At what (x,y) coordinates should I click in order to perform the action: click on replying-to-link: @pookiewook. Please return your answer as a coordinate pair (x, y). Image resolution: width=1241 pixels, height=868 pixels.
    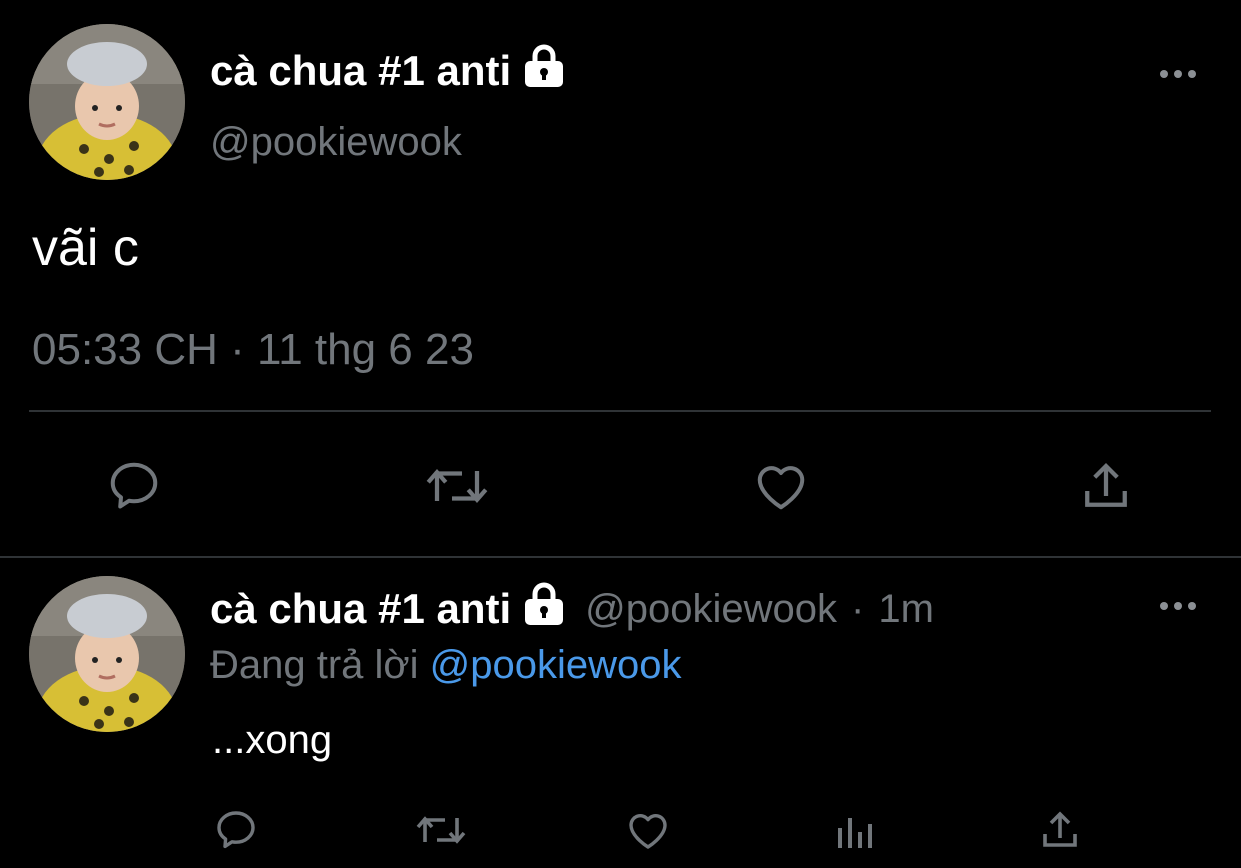
    Looking at the image, I should click on (556, 665).